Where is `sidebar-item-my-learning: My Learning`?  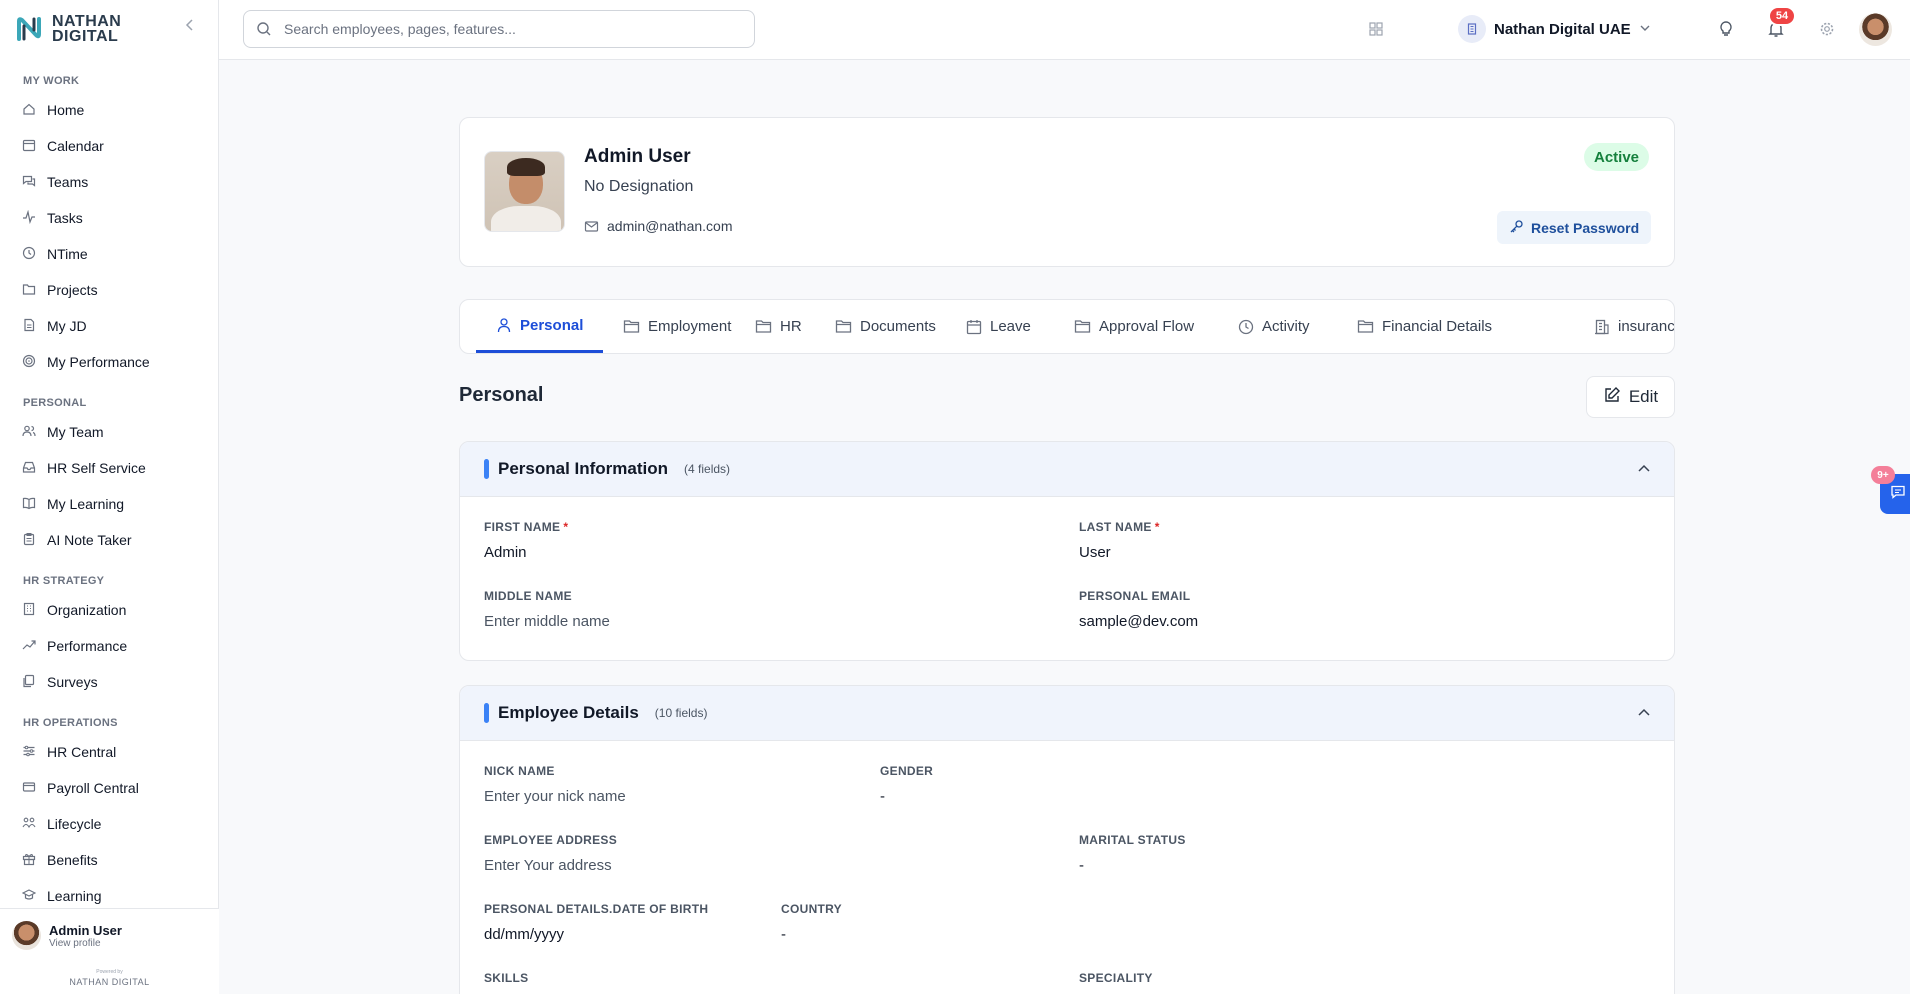 sidebar-item-my-learning: My Learning is located at coordinates (109, 504).